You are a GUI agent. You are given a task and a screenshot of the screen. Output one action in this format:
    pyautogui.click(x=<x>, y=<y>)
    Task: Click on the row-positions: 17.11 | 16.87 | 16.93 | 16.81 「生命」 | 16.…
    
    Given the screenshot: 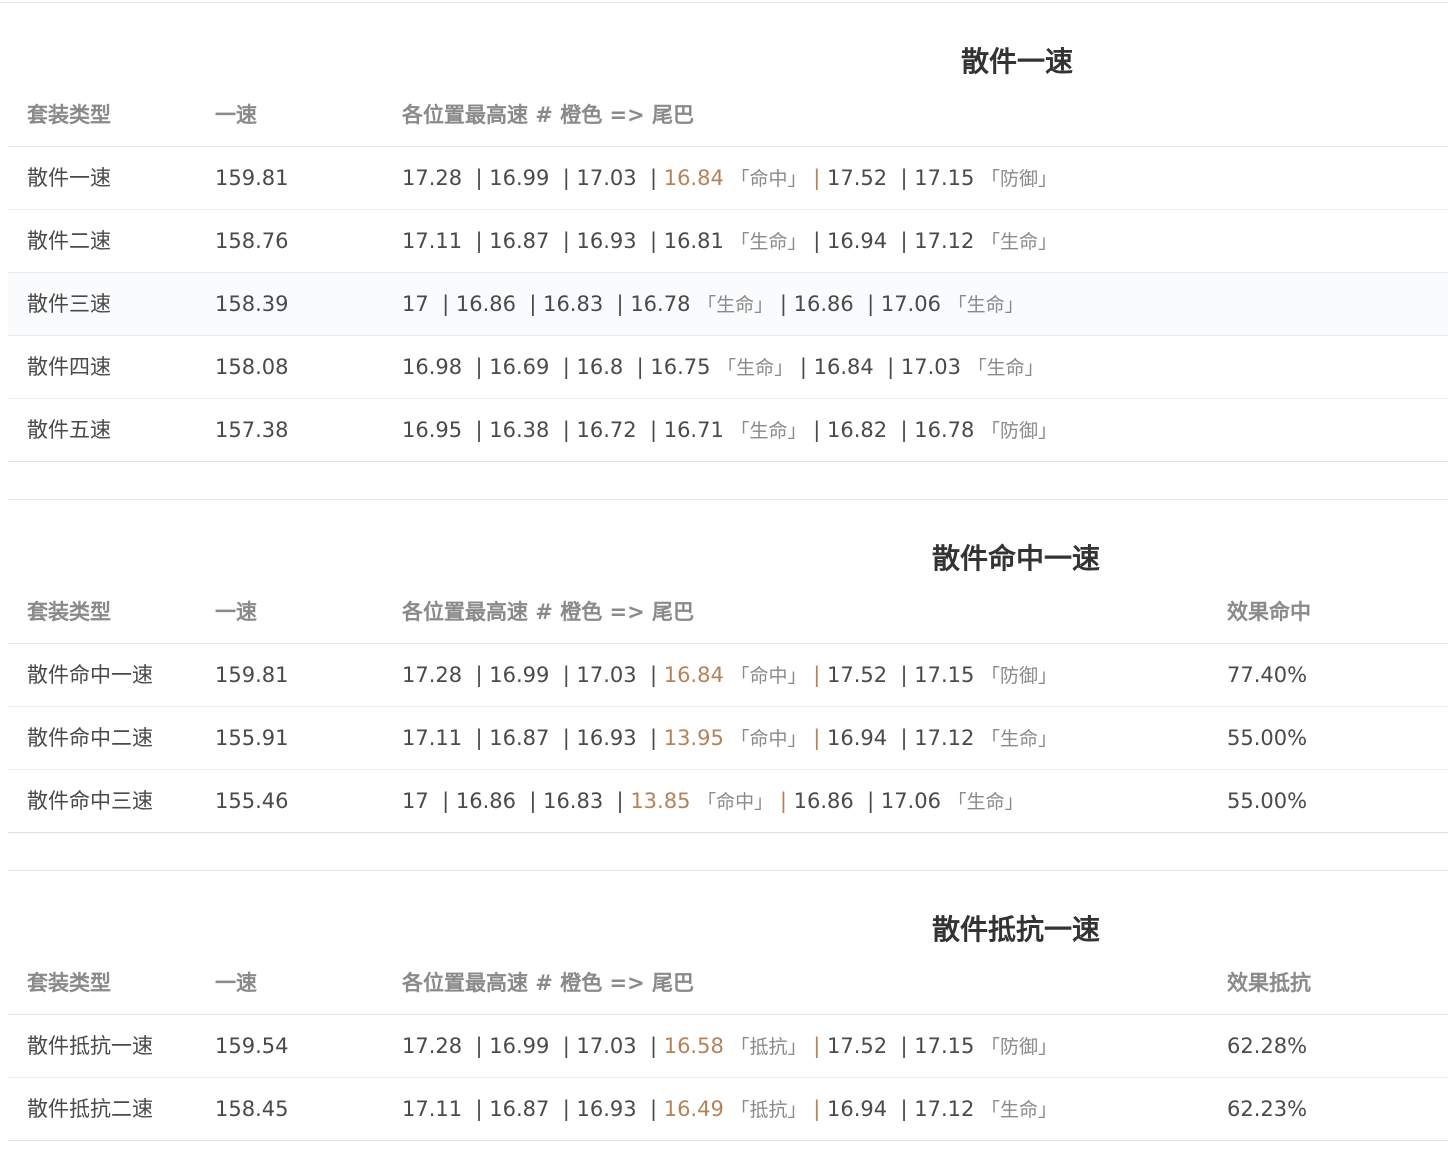 What is the action you would take?
    pyautogui.click(x=730, y=241)
    